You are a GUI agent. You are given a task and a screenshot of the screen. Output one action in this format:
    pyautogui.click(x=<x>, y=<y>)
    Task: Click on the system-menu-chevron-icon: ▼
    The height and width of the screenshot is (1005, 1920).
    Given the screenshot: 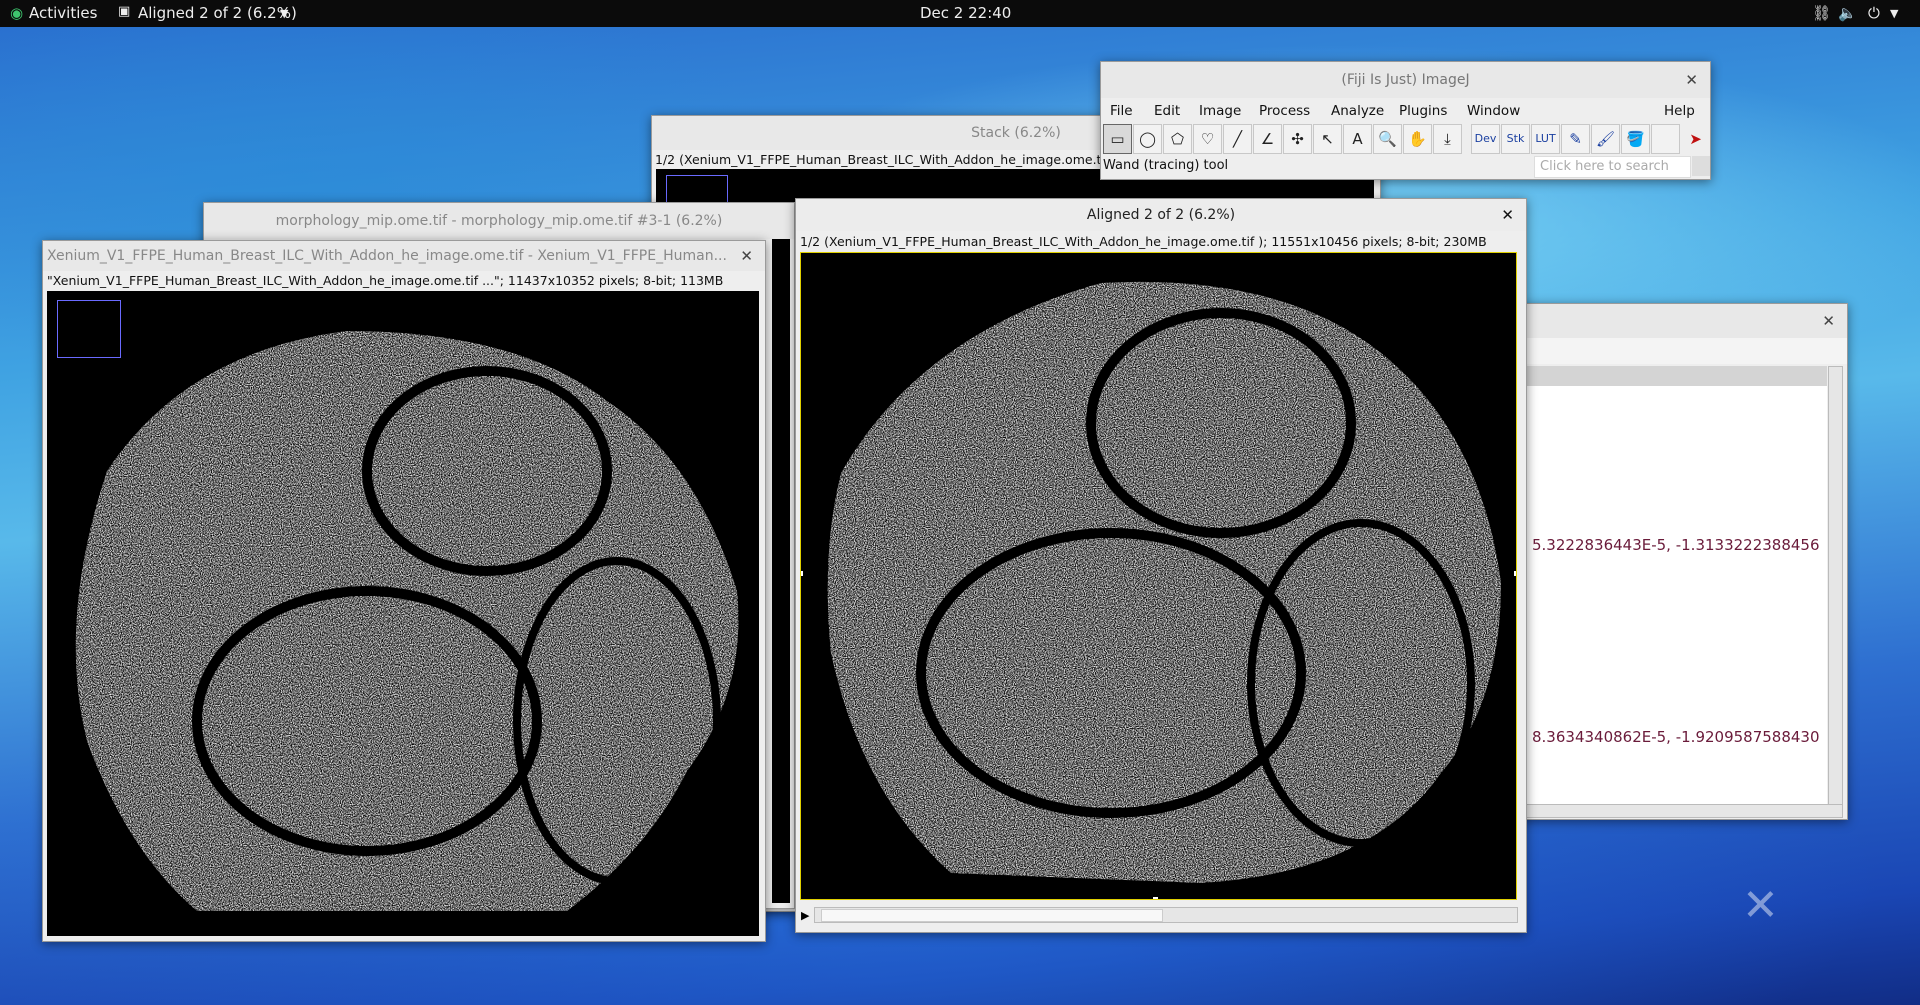 What is the action you would take?
    pyautogui.click(x=1894, y=13)
    